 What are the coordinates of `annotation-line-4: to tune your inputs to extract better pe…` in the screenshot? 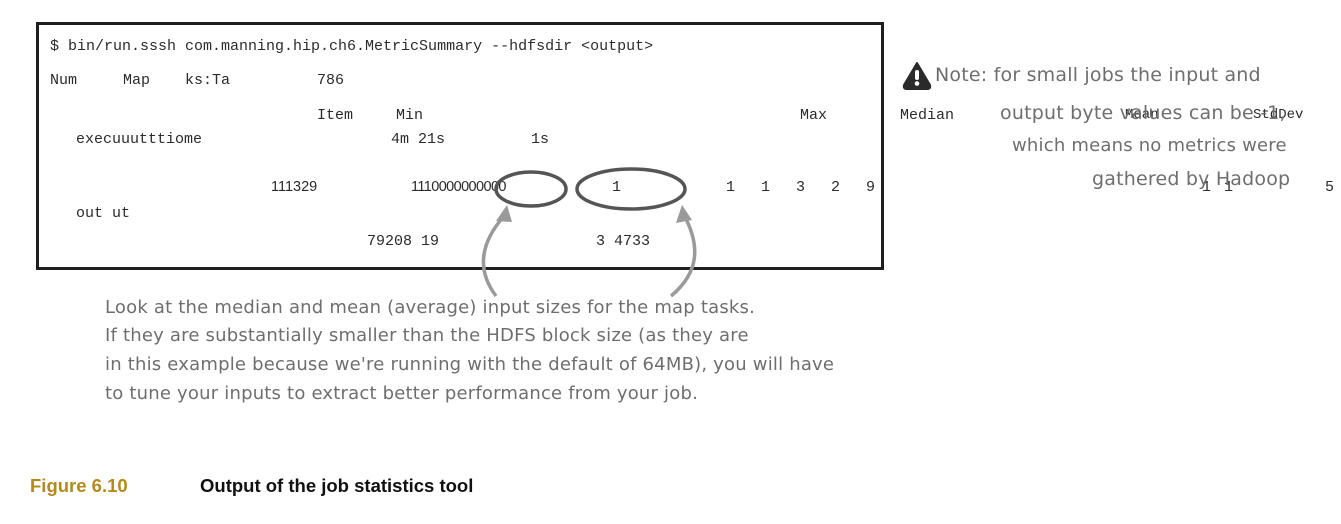 It's located at (402, 393).